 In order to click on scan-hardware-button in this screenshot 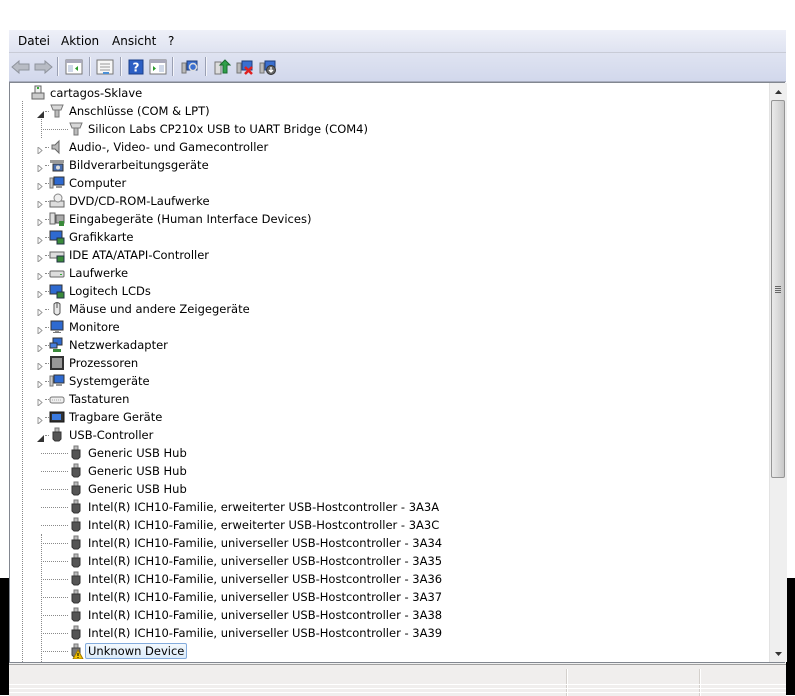, I will do `click(190, 67)`.